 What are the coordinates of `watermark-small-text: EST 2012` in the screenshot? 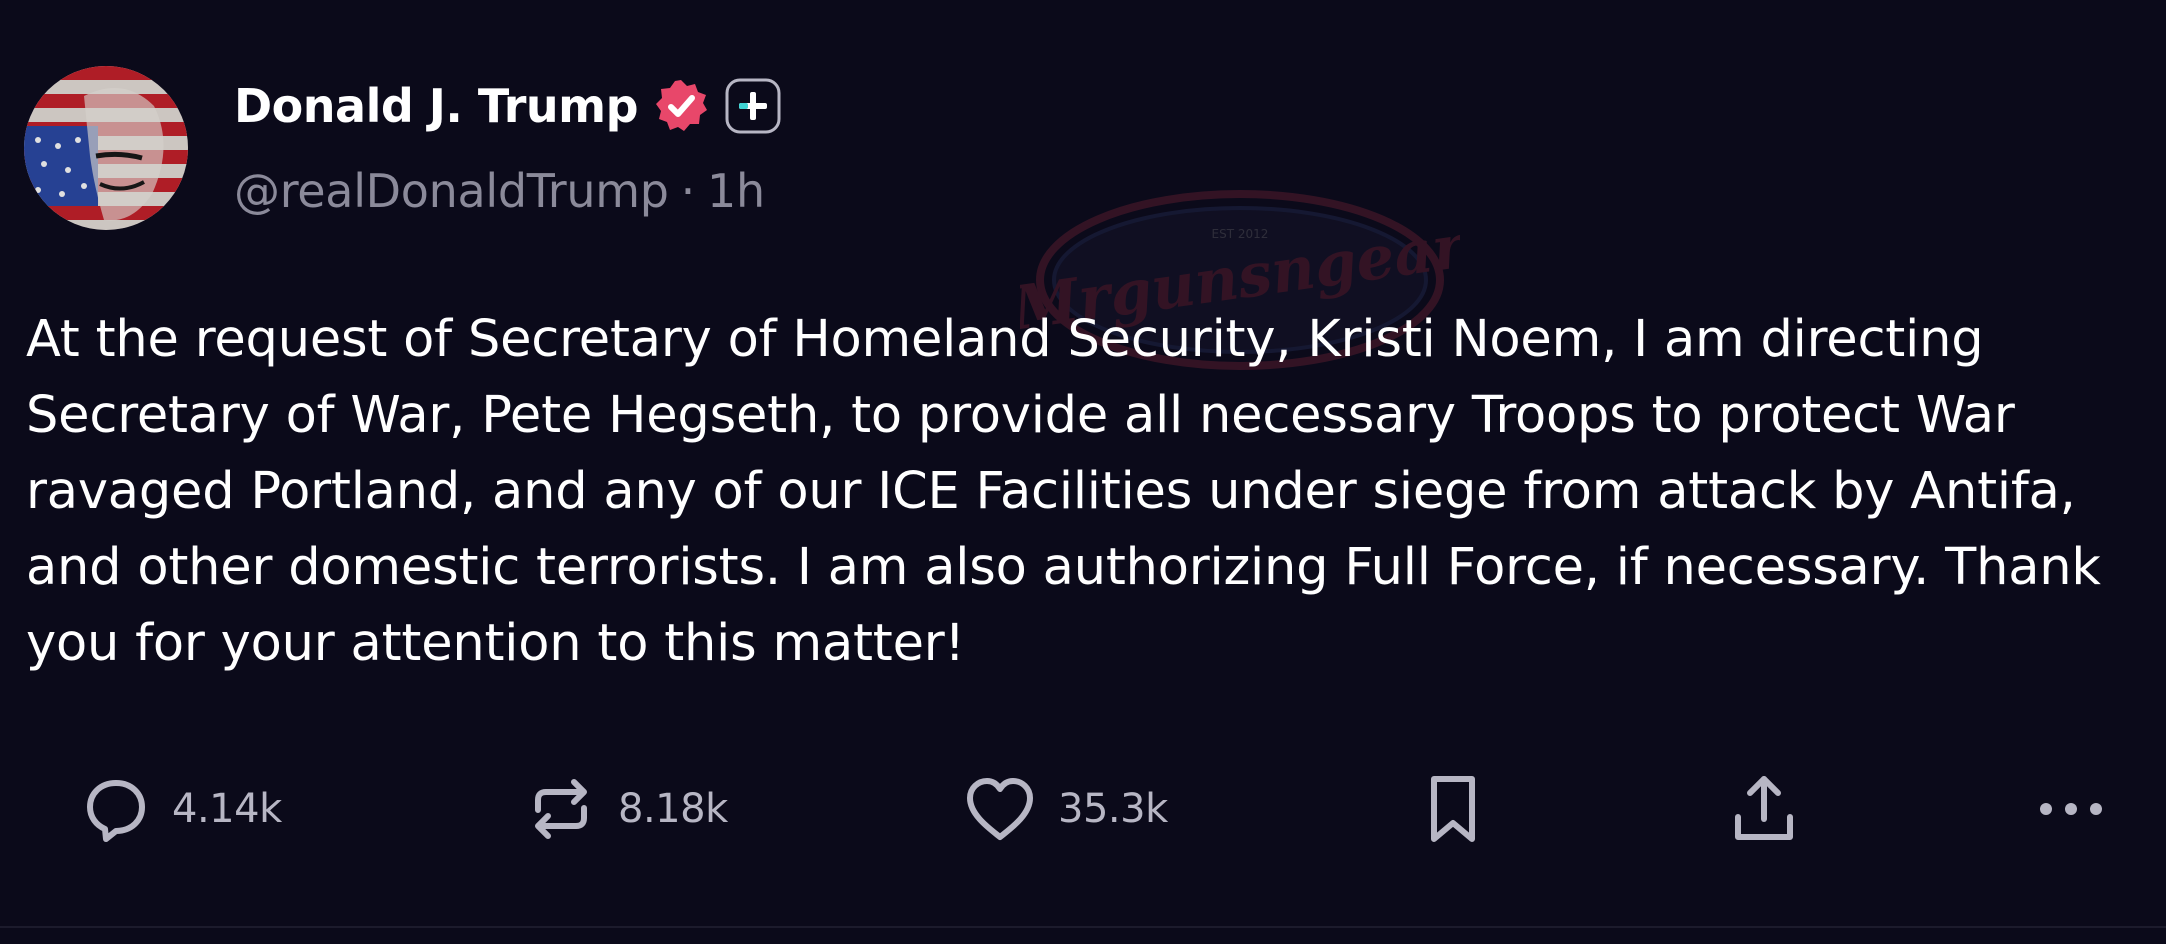 It's located at (1240, 234).